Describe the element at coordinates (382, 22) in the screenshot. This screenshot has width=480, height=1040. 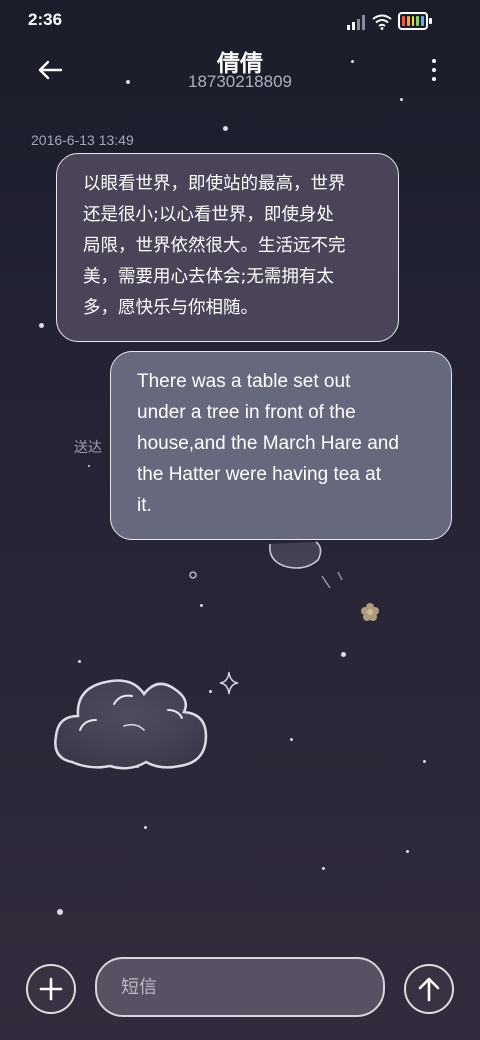
I see `wifi-icon` at that location.